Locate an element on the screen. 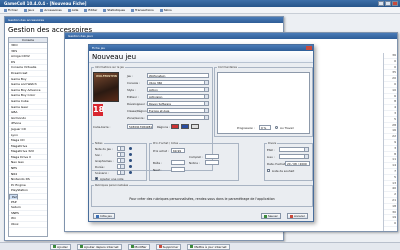 The image size is (400, 250). region-flags is located at coordinates (185, 126).